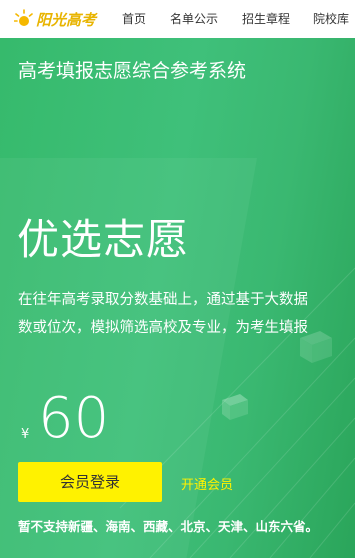  Describe the element at coordinates (66, 20) in the screenshot. I see `logo-text: 阳光高考` at that location.